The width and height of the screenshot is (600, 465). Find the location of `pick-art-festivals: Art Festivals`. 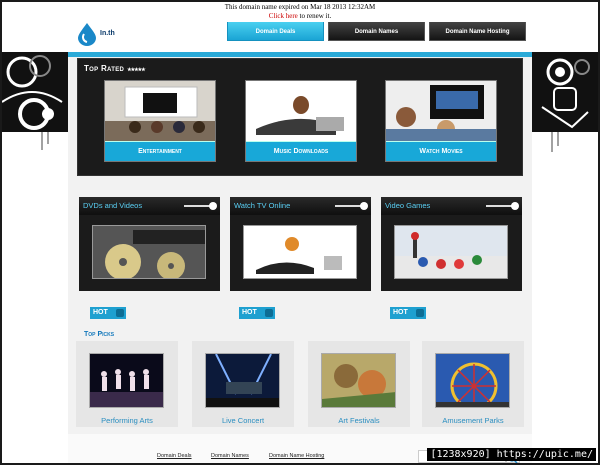

pick-art-festivals: Art Festivals is located at coordinates (359, 384).